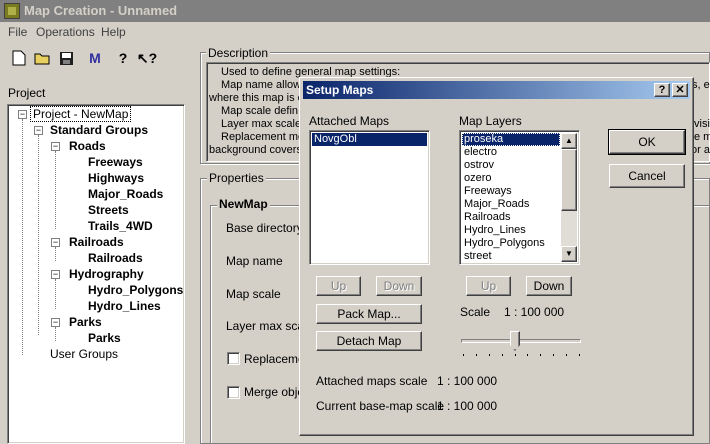 The width and height of the screenshot is (710, 444). What do you see at coordinates (369, 341) in the screenshot?
I see `detach-map-button: Detach Map` at bounding box center [369, 341].